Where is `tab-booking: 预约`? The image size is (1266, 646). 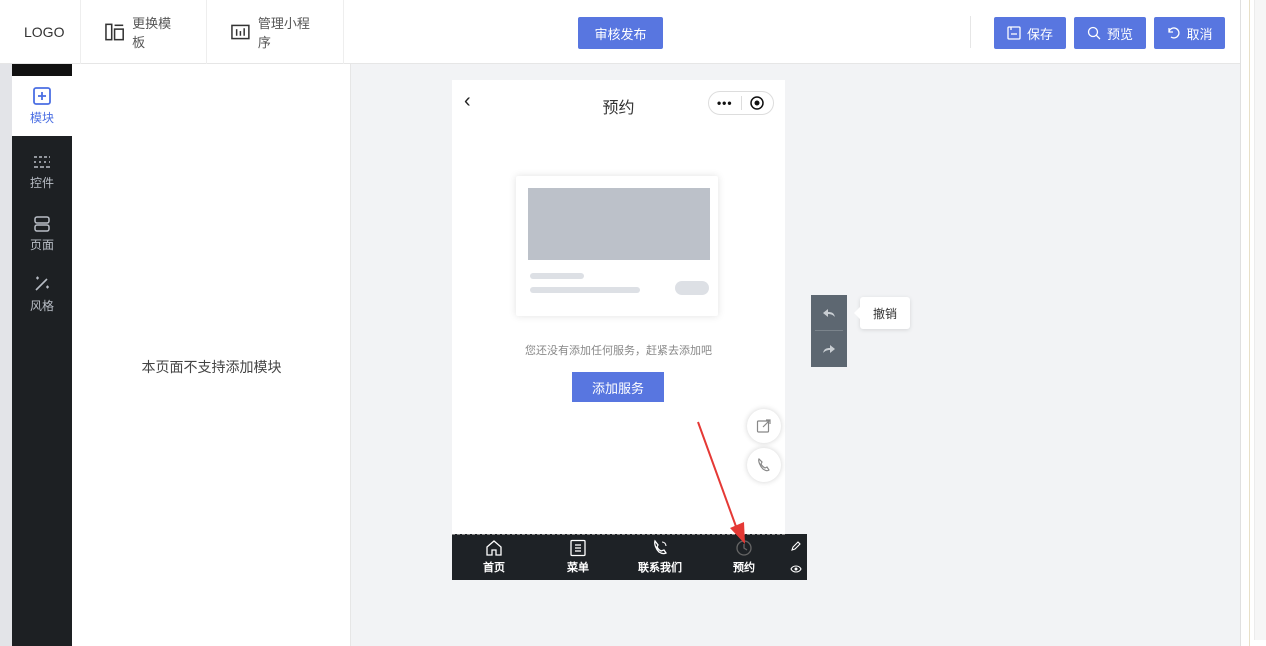 tab-booking: 预约 is located at coordinates (744, 557).